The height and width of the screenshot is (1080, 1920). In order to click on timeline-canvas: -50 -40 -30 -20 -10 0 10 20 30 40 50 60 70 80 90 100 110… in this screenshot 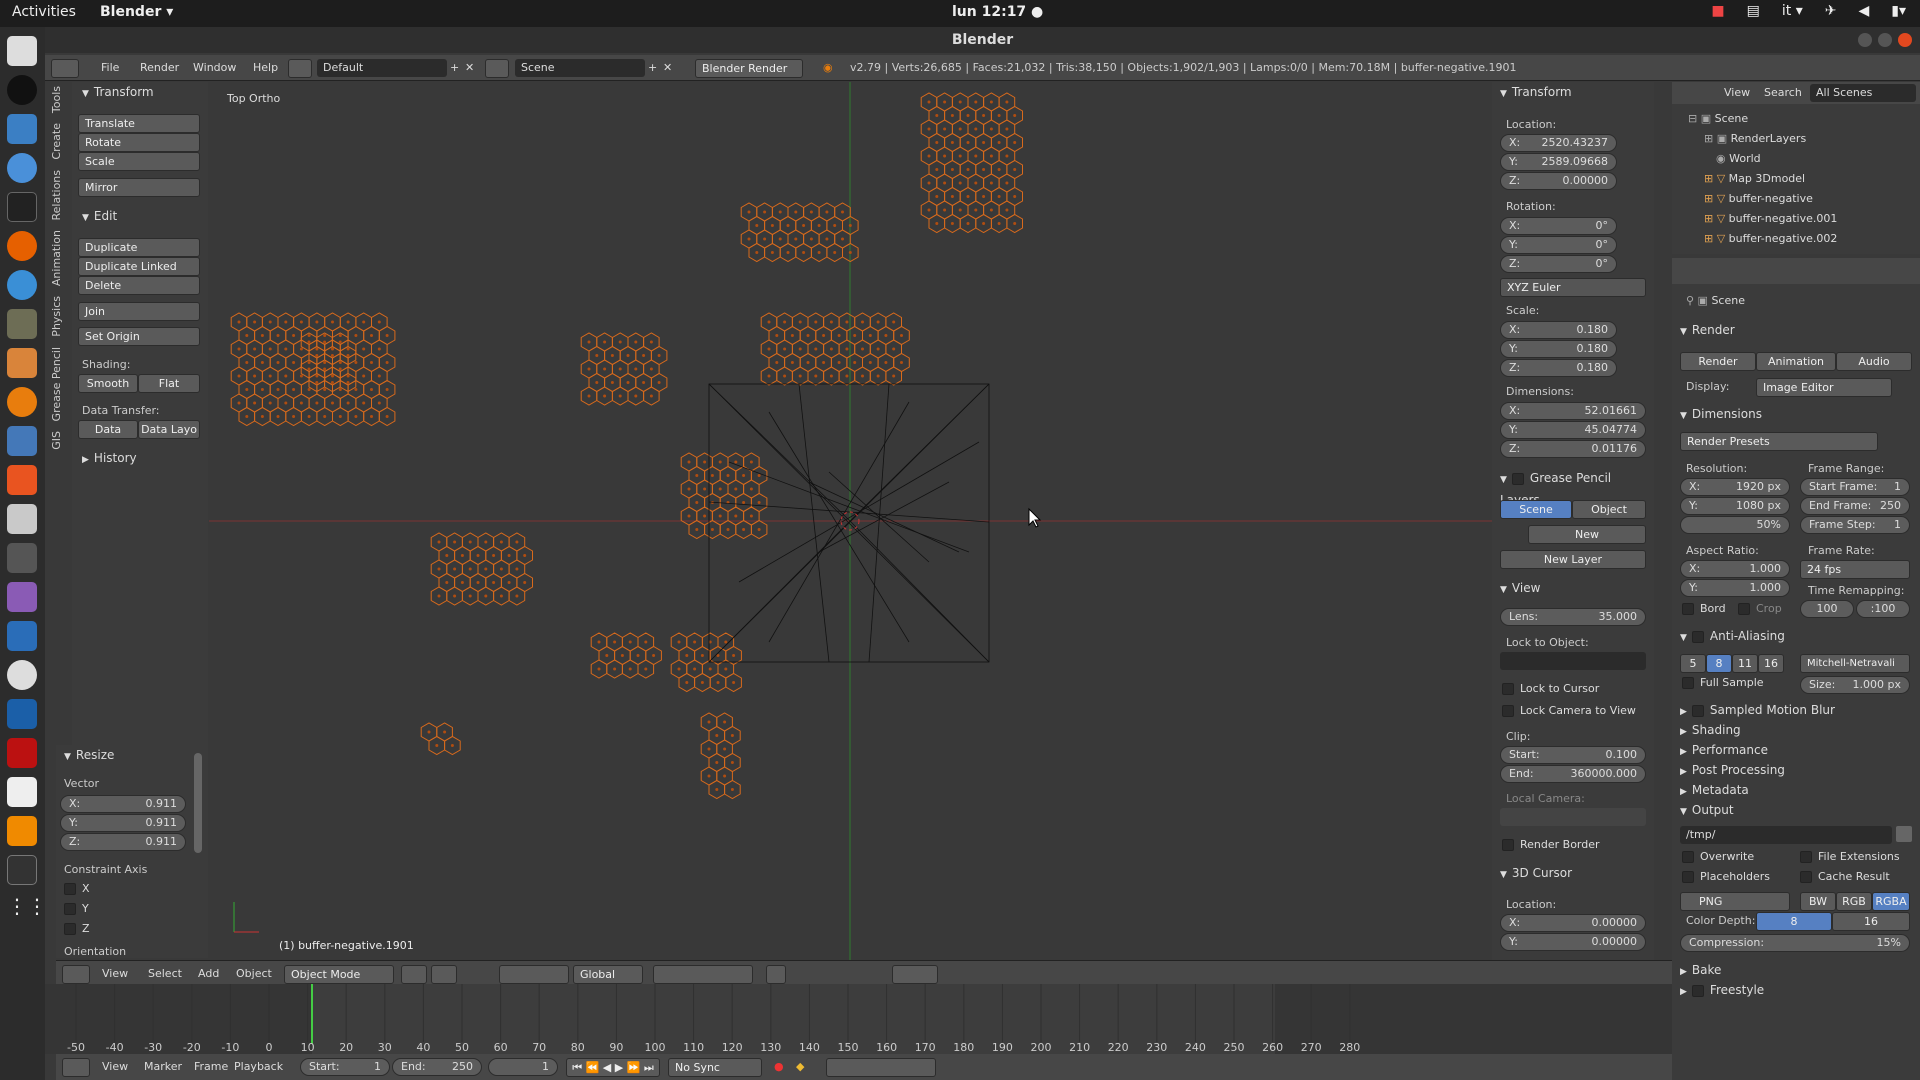, I will do `click(858, 1019)`.